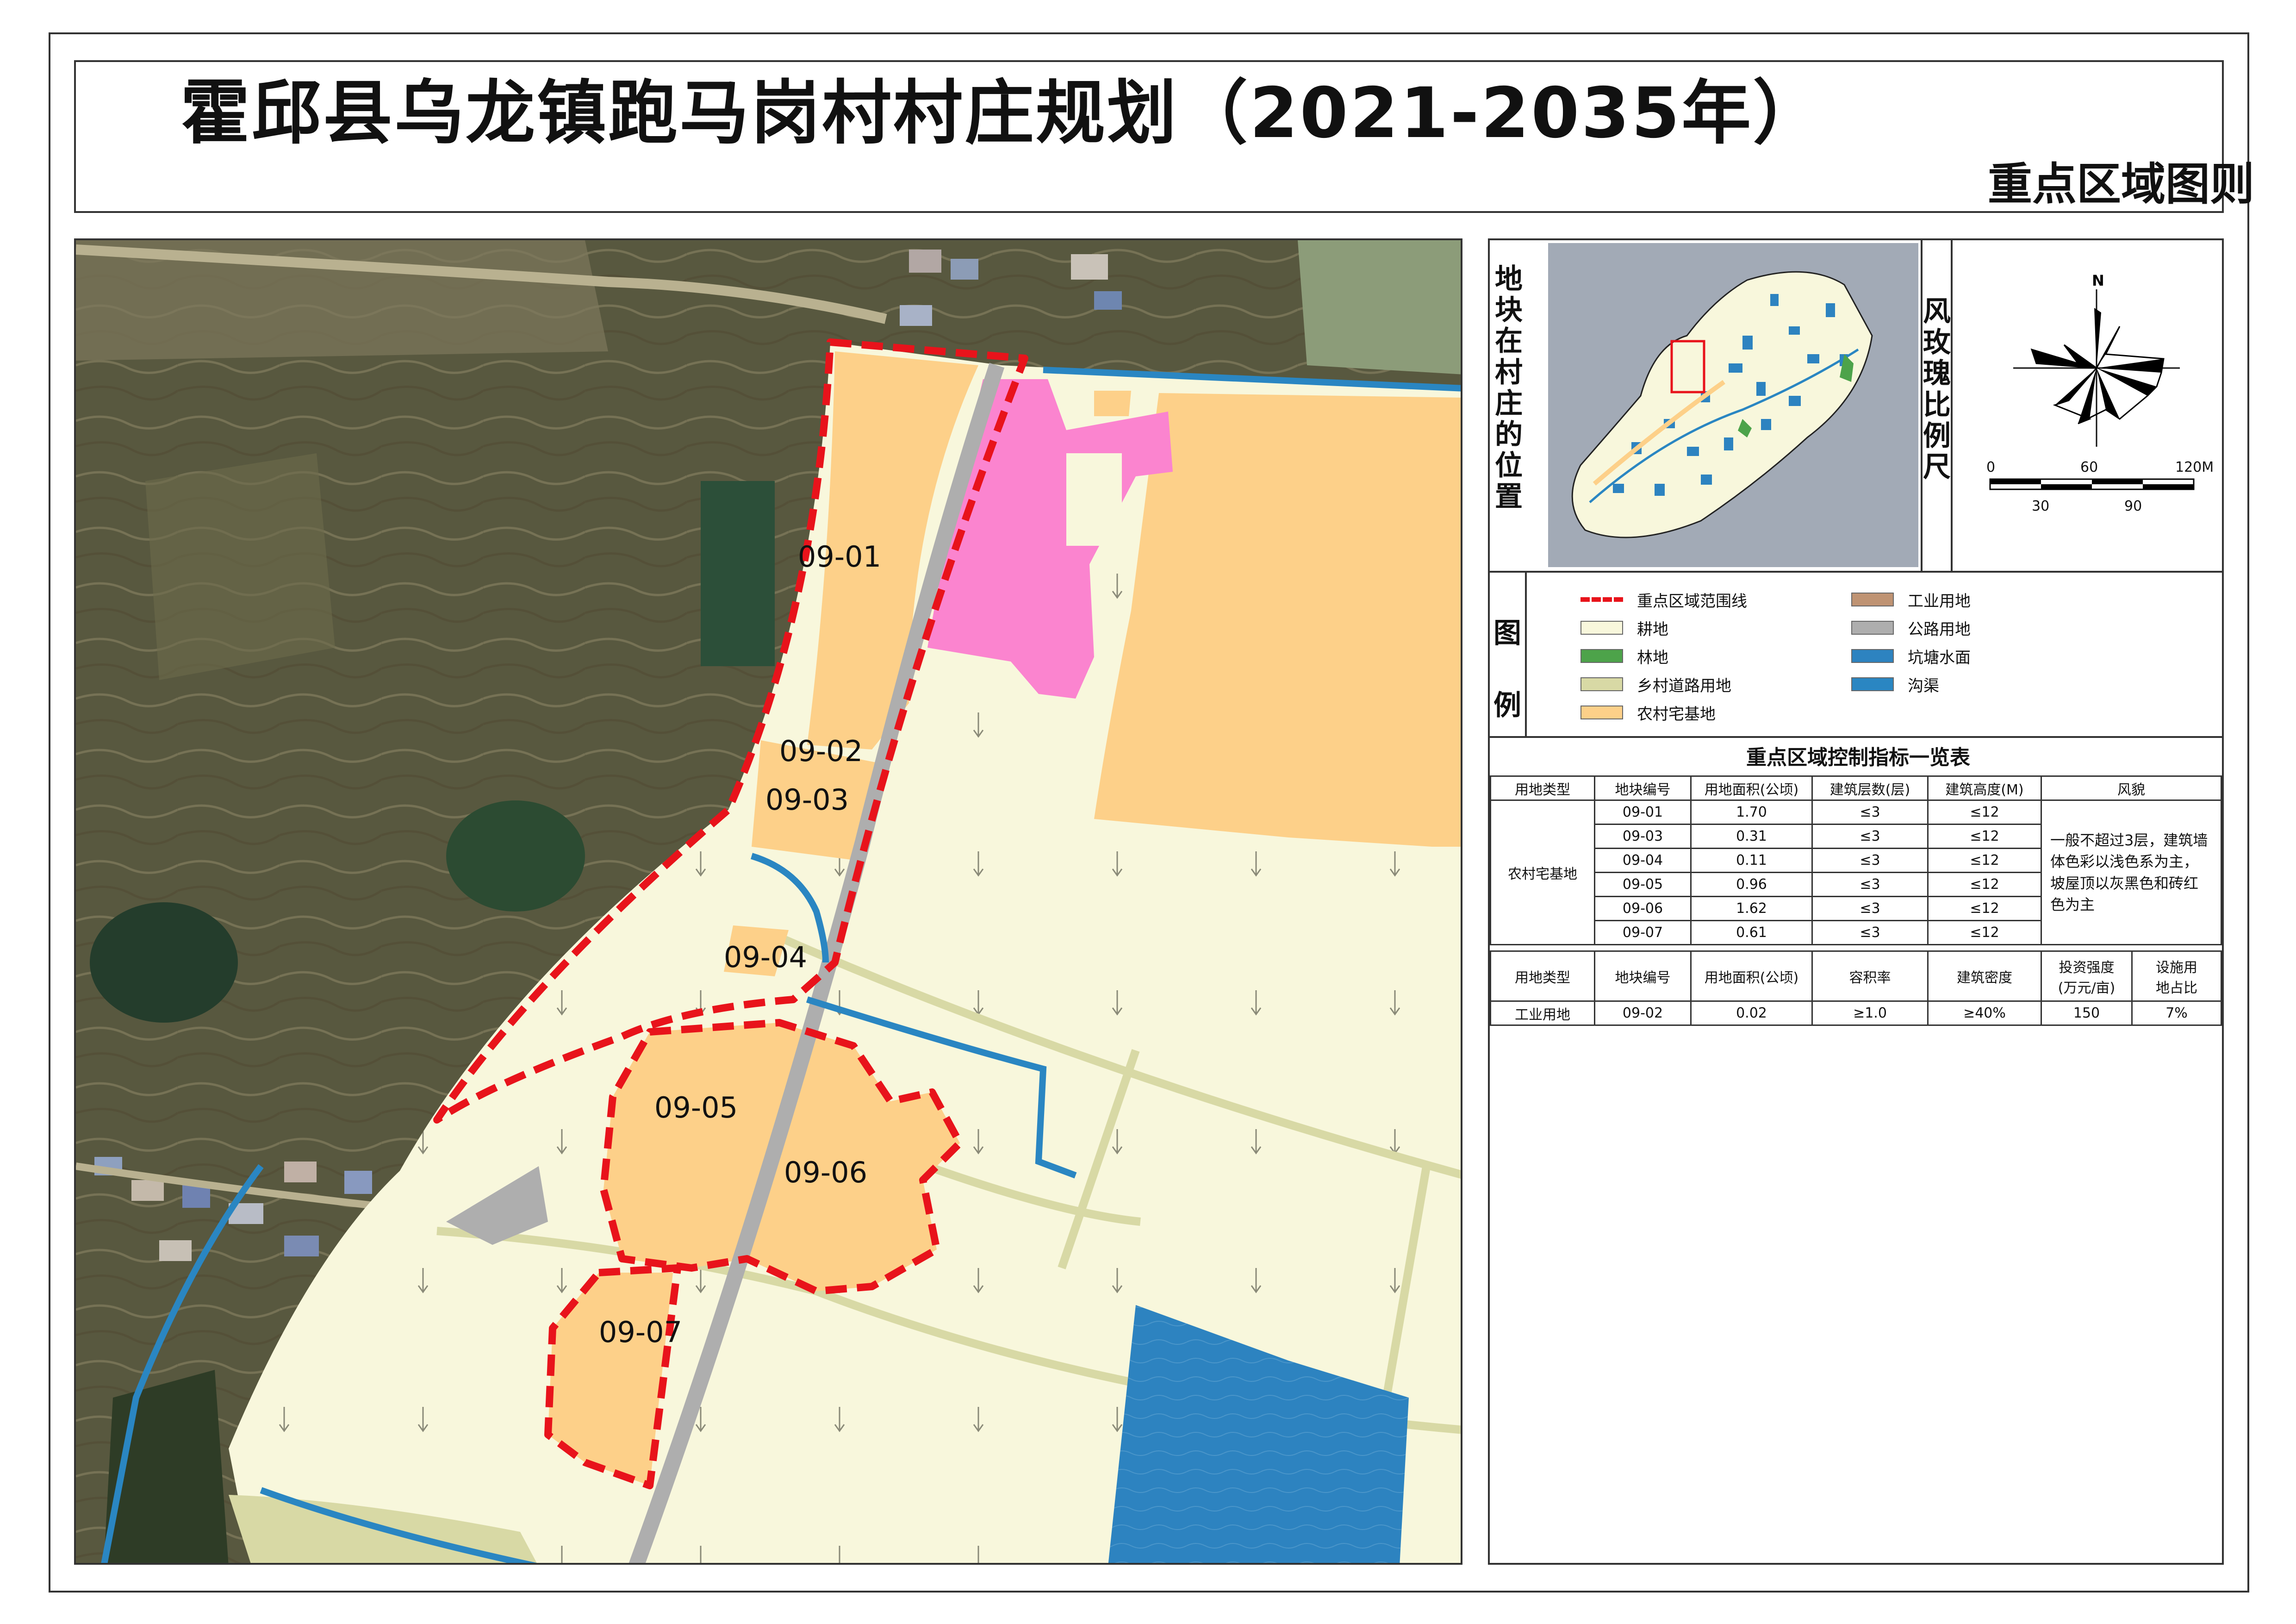 This screenshot has width=2296, height=1624. I want to click on table-header-cell: 风貌, so click(2131, 788).